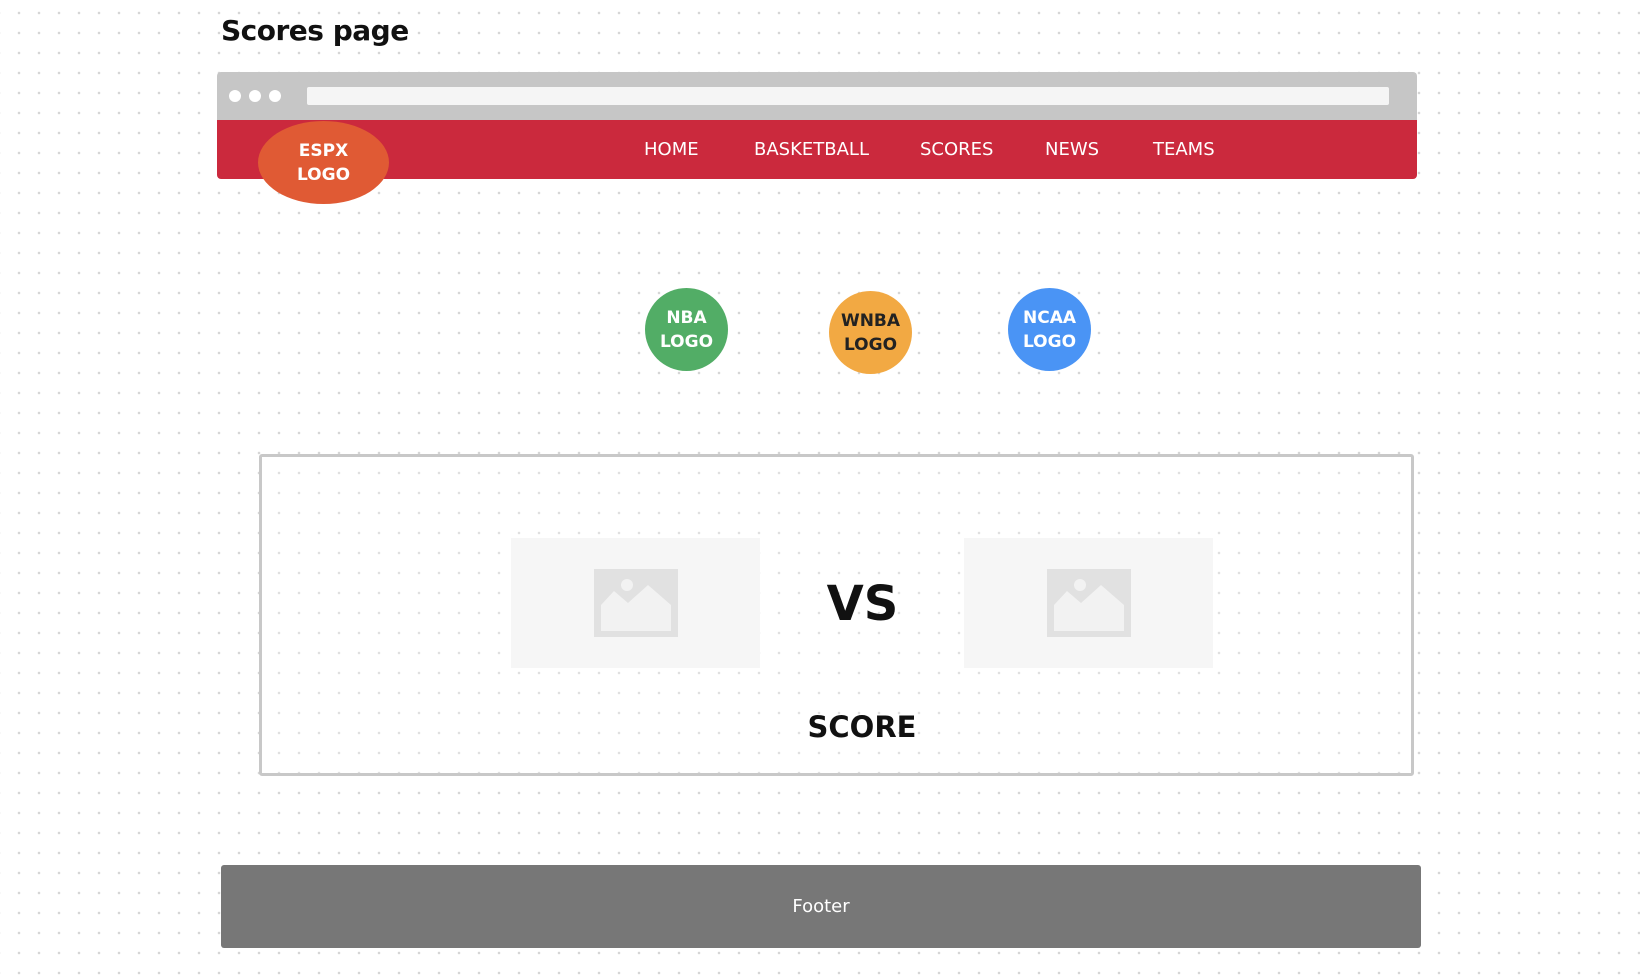  Describe the element at coordinates (956, 149) in the screenshot. I see `nav-item-scores: SCORES` at that location.